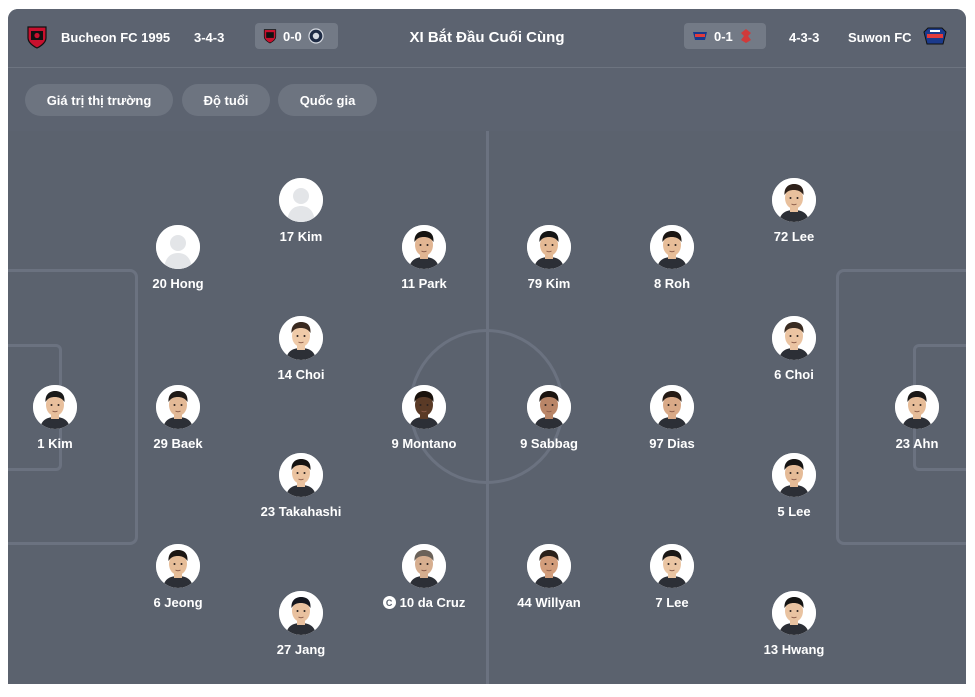  I want to click on filter-market-value-chip: Giá trị thị trường, so click(99, 100).